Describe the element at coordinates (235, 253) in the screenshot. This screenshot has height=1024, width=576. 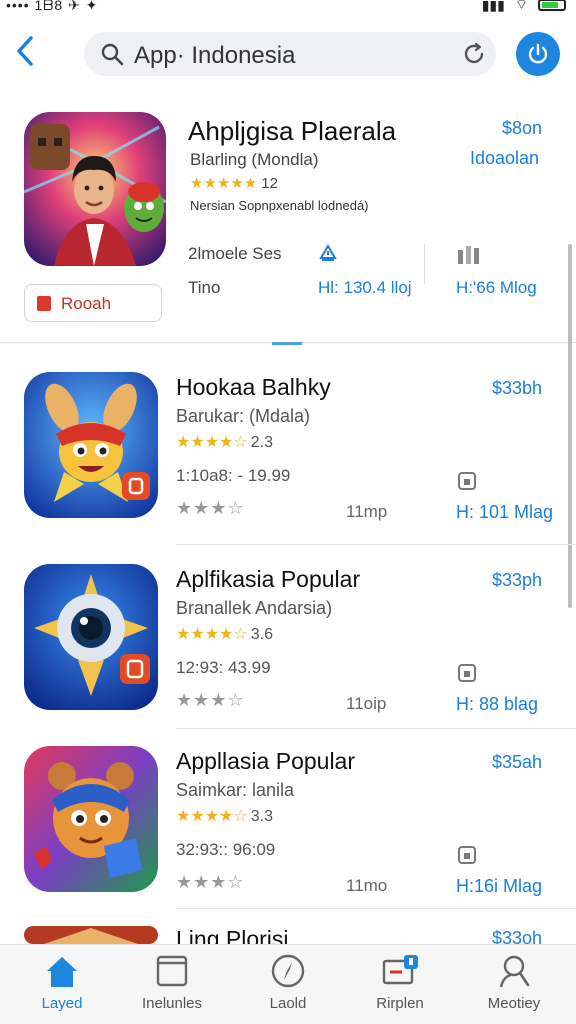
I see `featured-meta-label: 2lmoele Ses` at that location.